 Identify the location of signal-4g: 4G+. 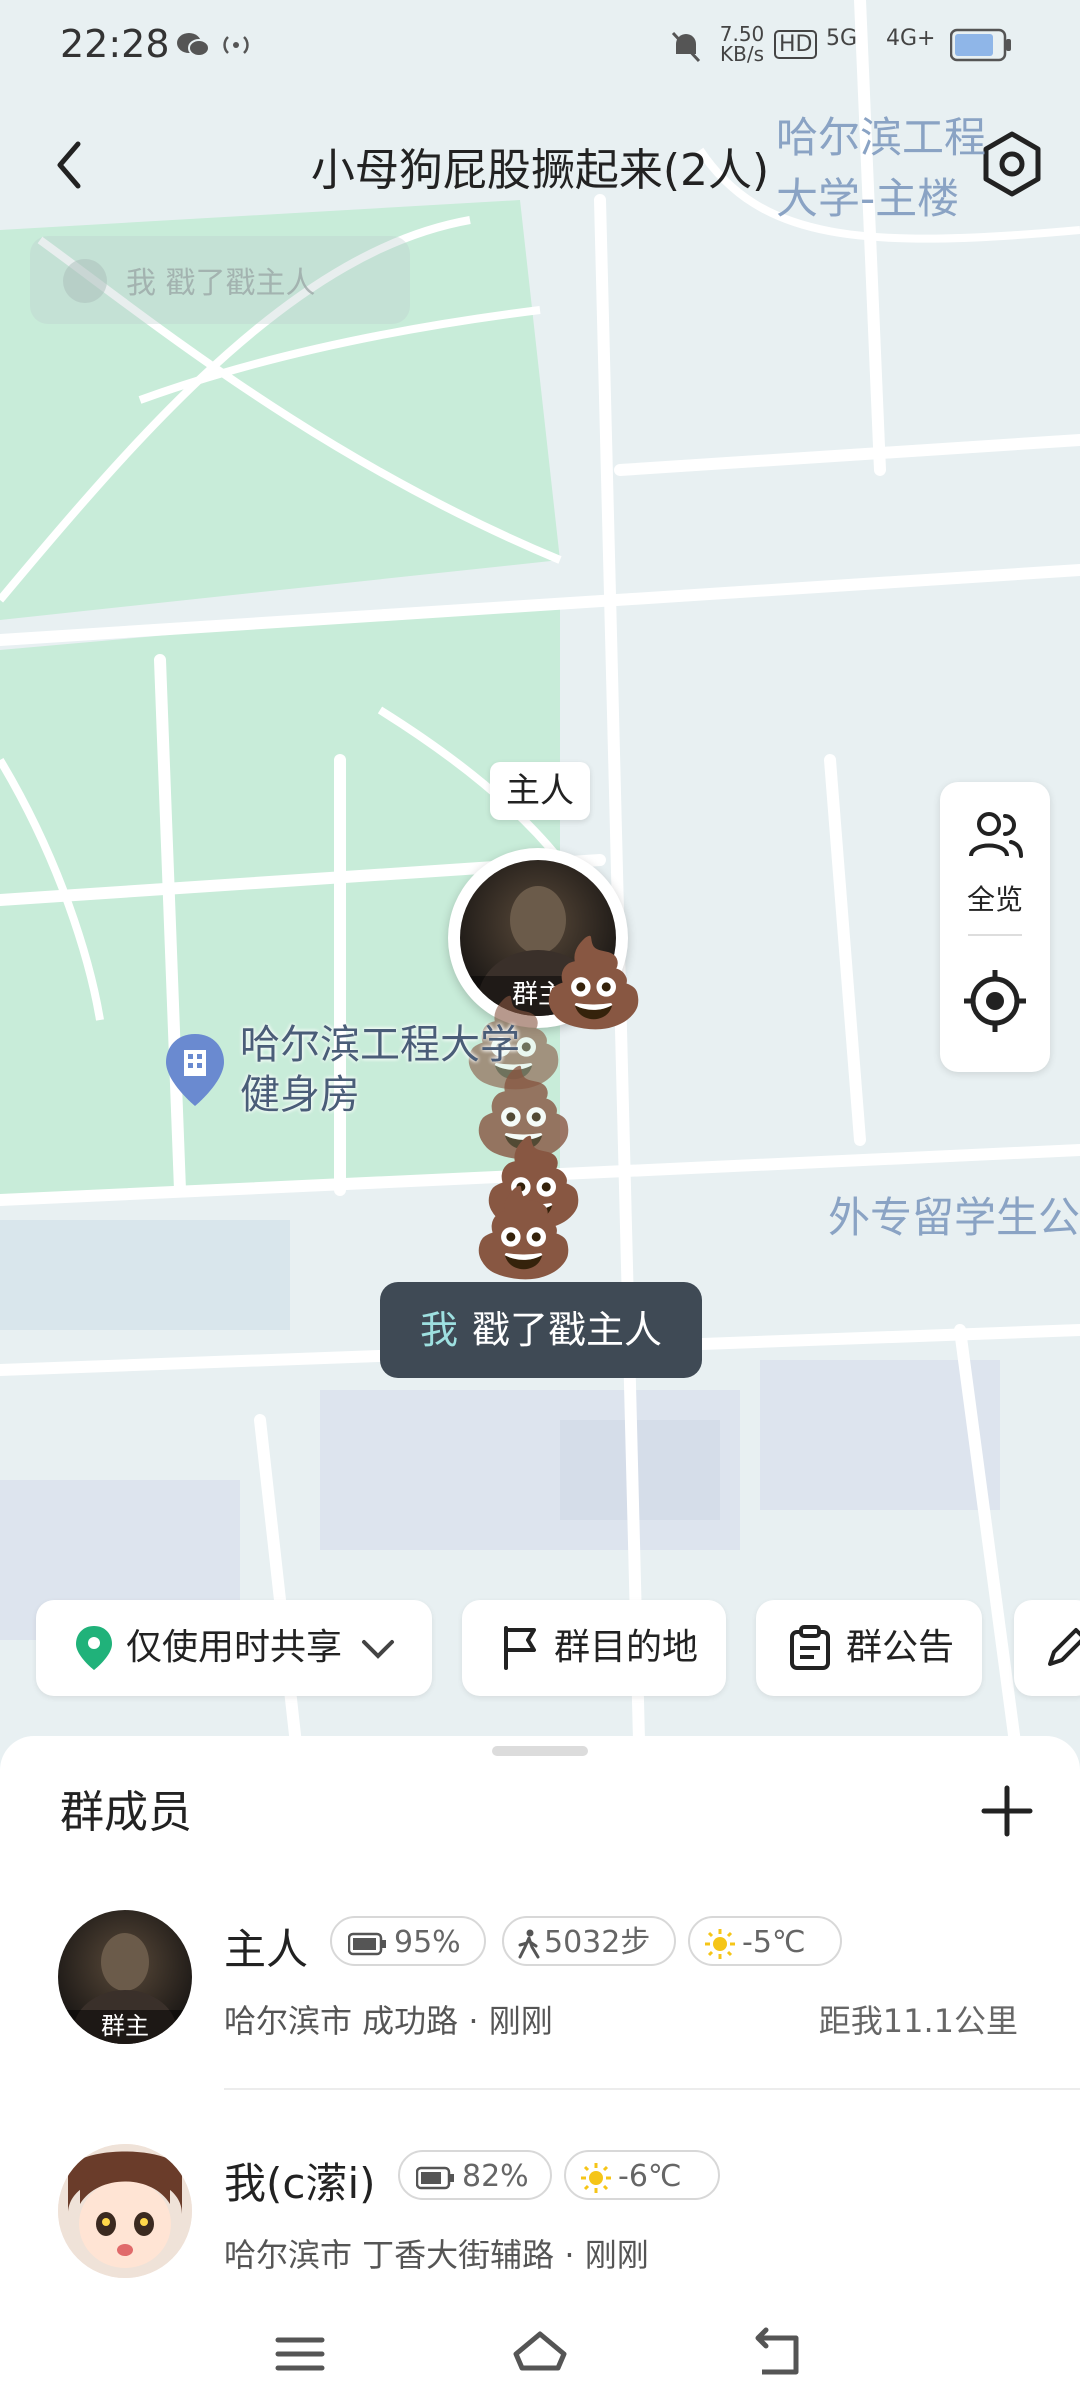
(911, 38).